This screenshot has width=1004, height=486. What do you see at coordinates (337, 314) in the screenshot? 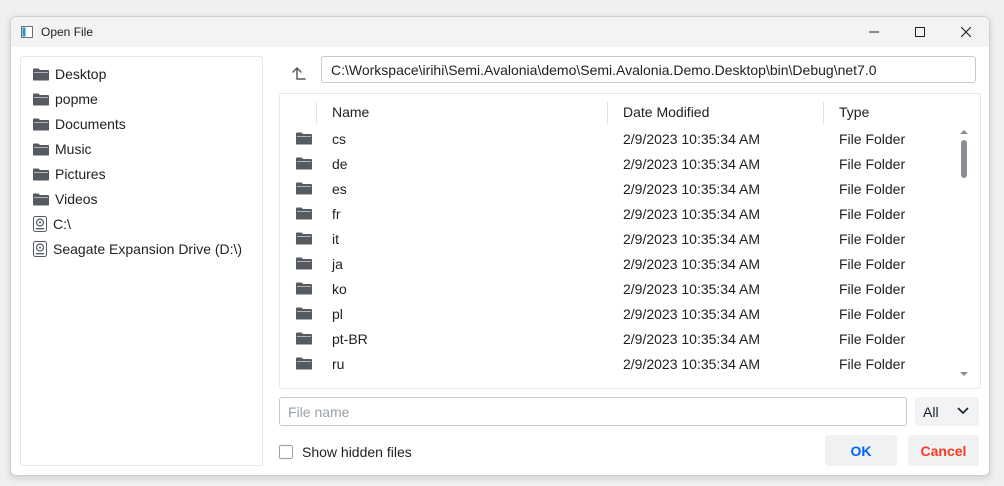
I see `row-name: pl` at bounding box center [337, 314].